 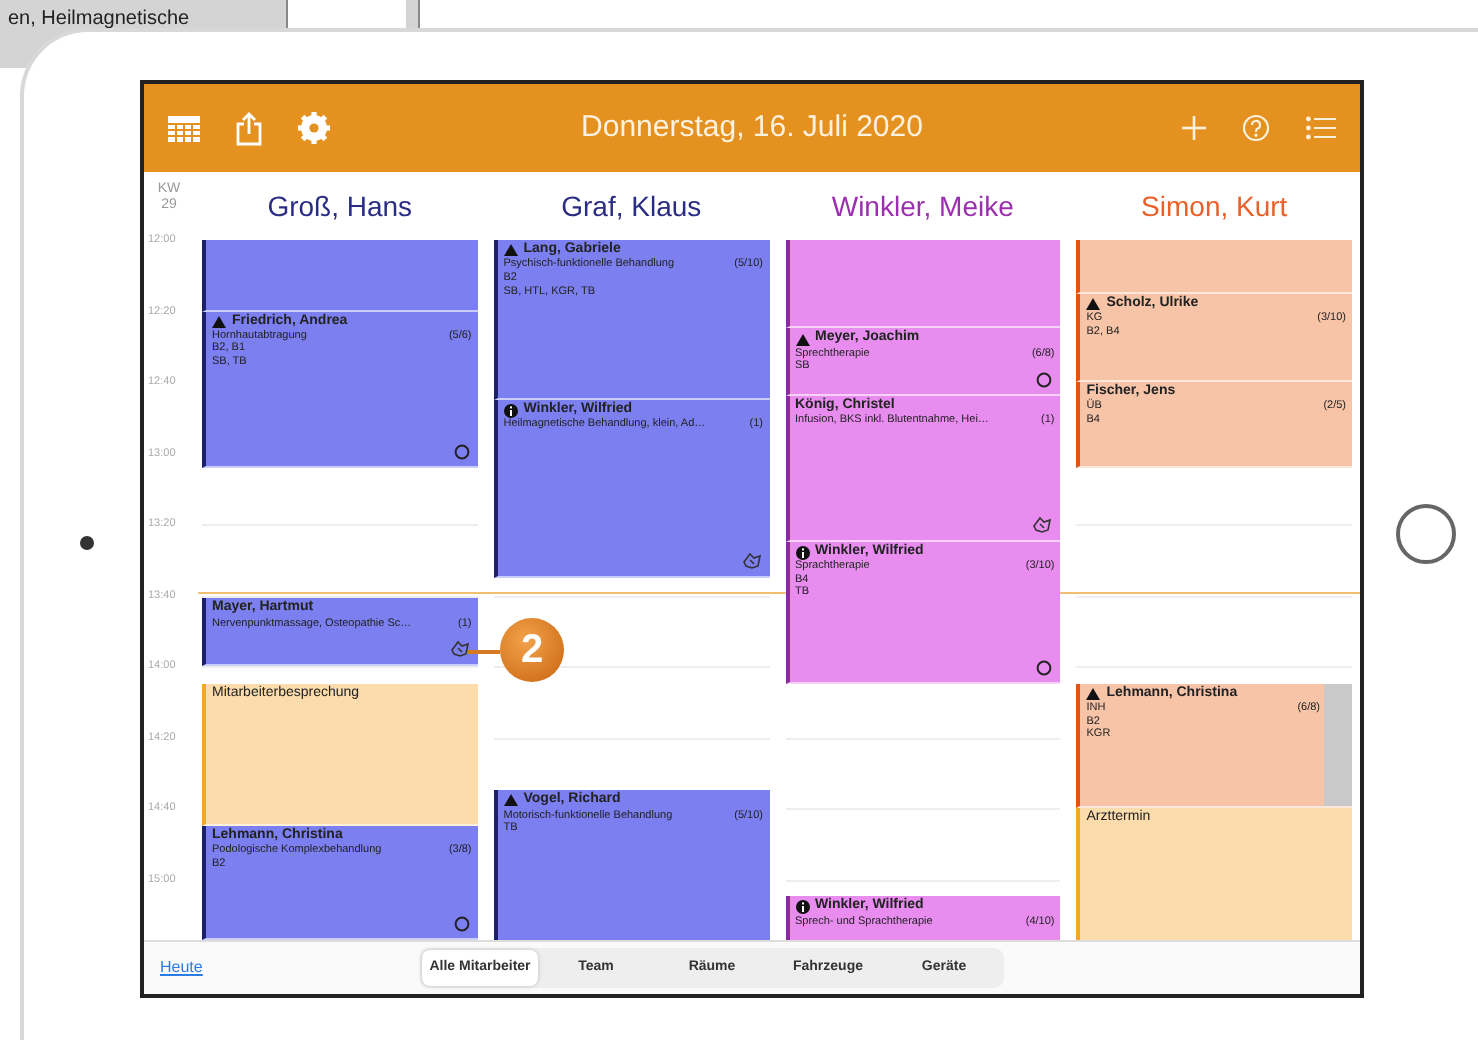 What do you see at coordinates (314, 128) in the screenshot?
I see `settings-icon` at bounding box center [314, 128].